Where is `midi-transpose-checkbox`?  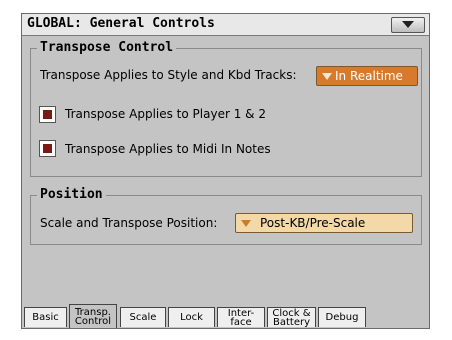 midi-transpose-checkbox is located at coordinates (47, 148).